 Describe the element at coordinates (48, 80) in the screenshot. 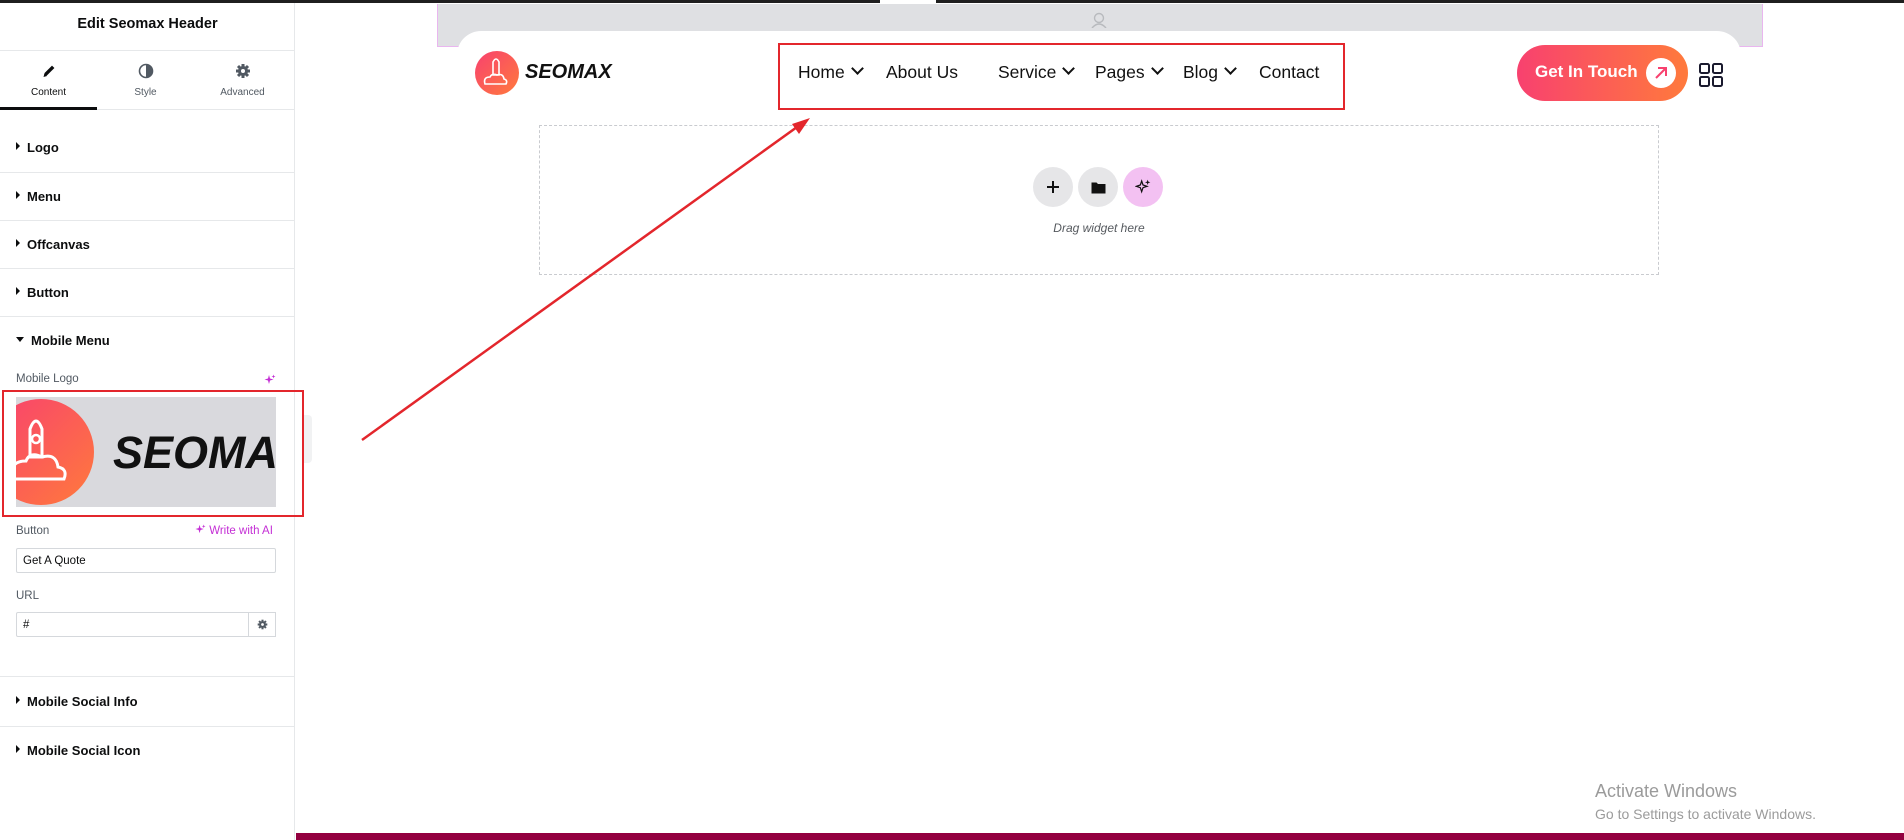

I see `tab-content: Content` at that location.